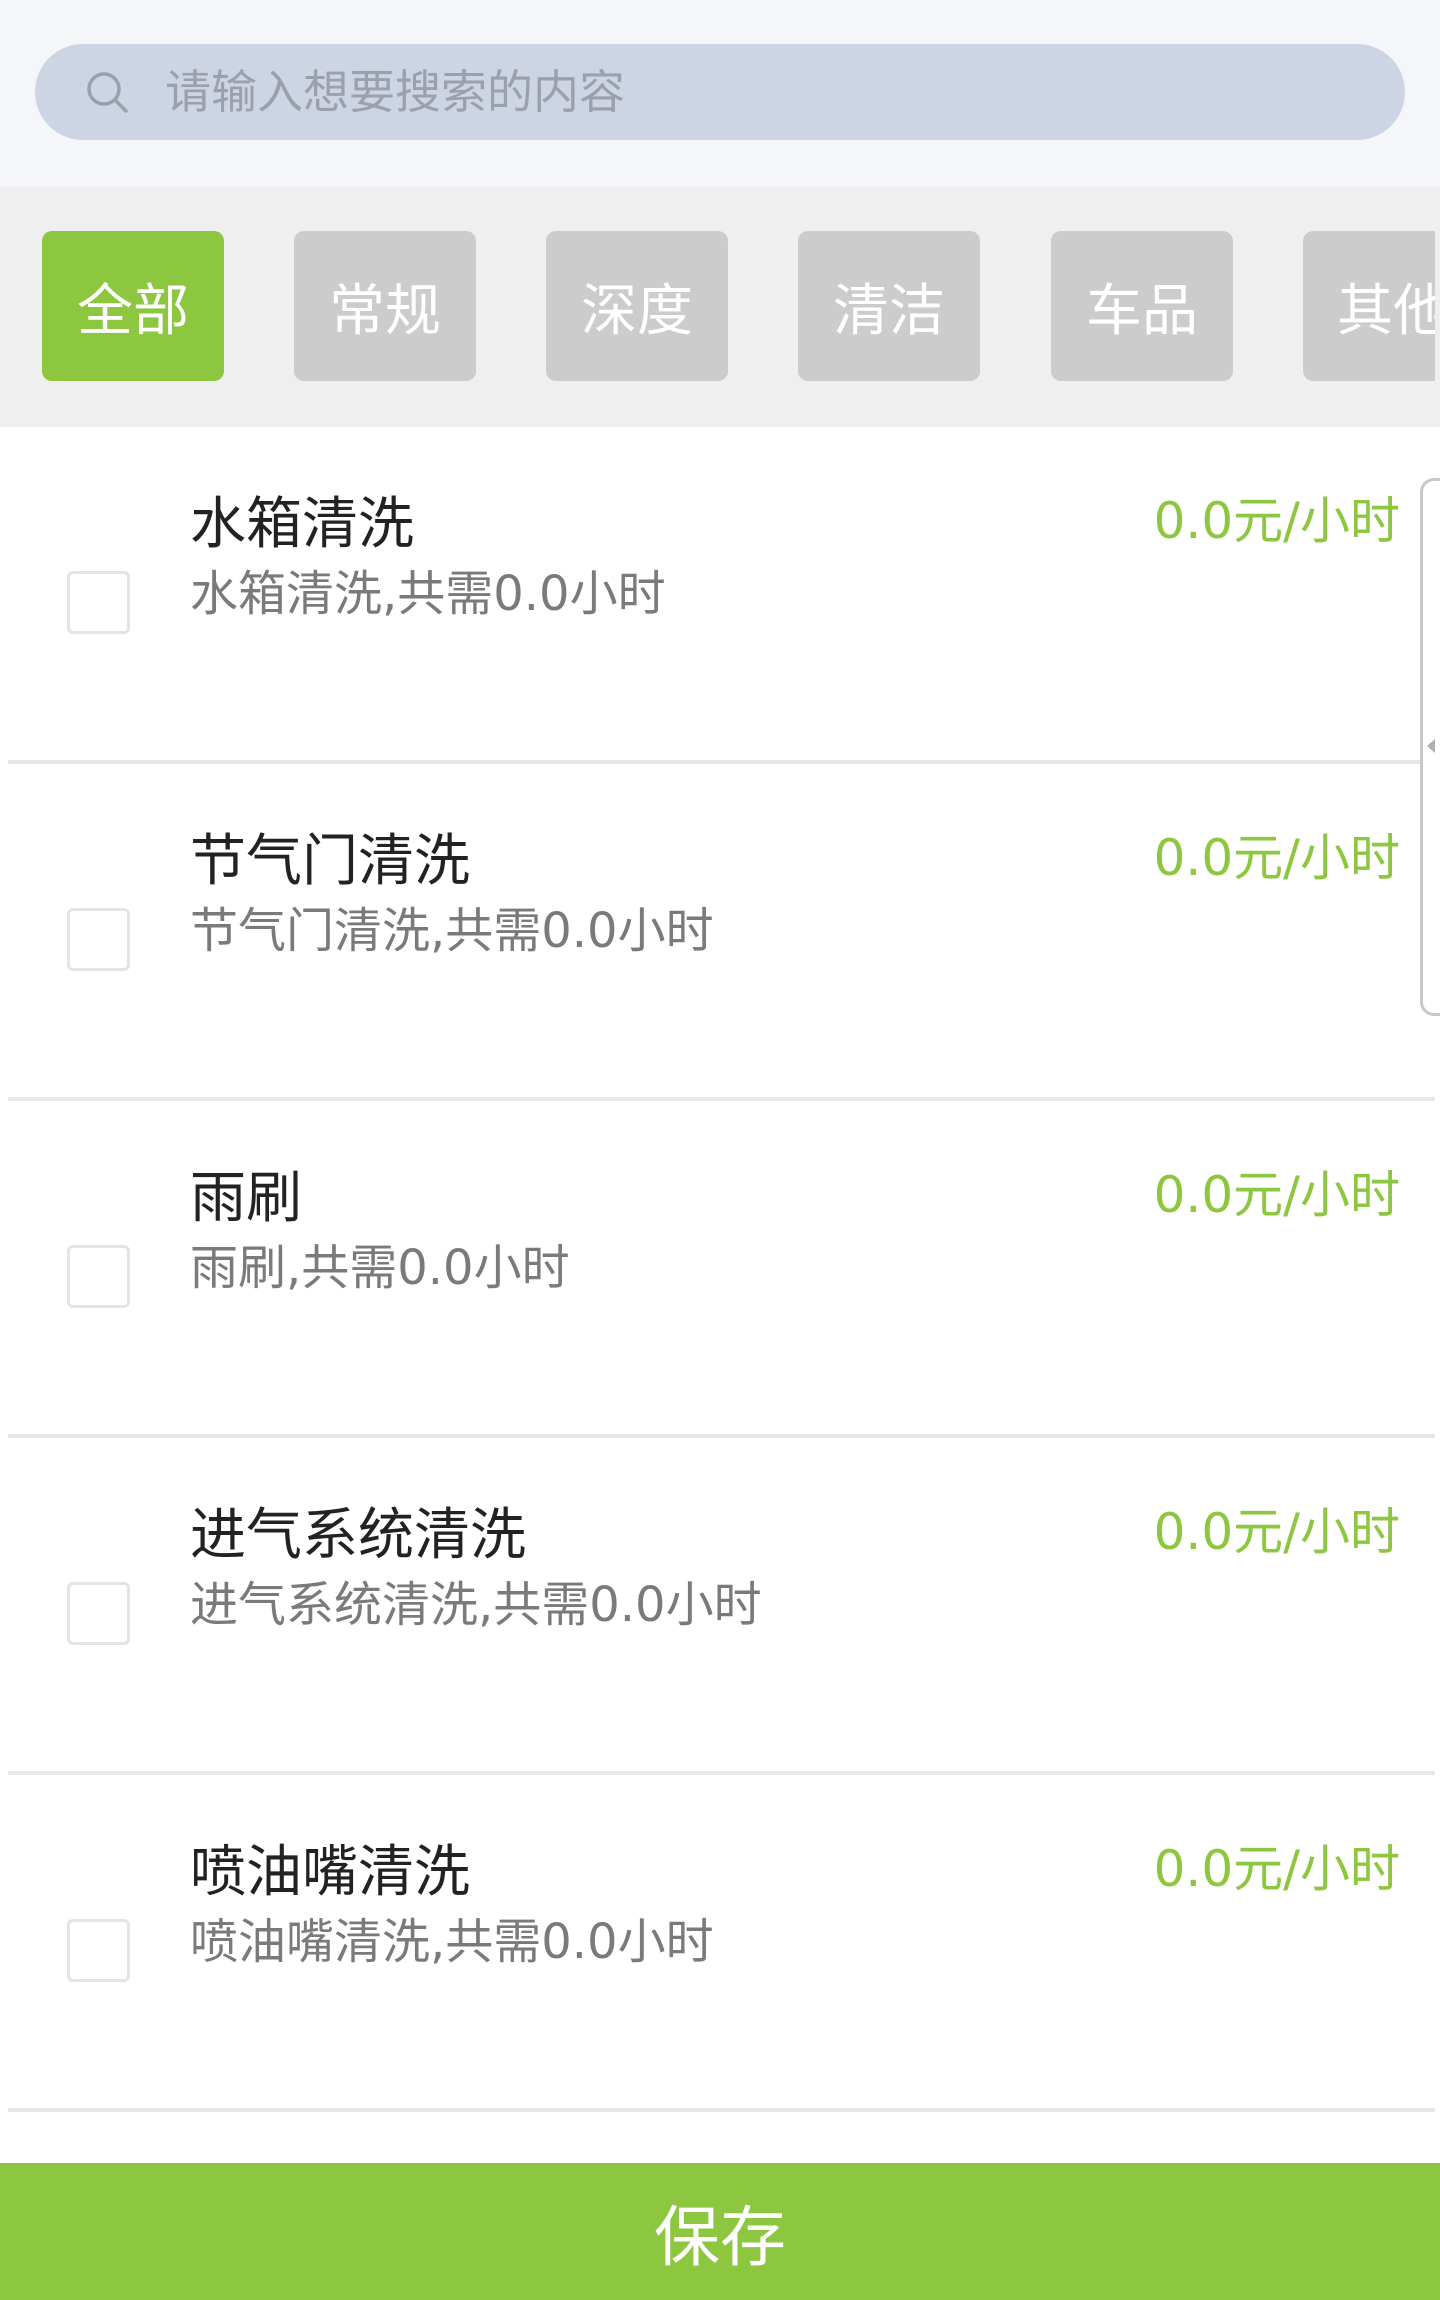 The image size is (1440, 2300). I want to click on tab-cleaning: 清洁, so click(889, 306).